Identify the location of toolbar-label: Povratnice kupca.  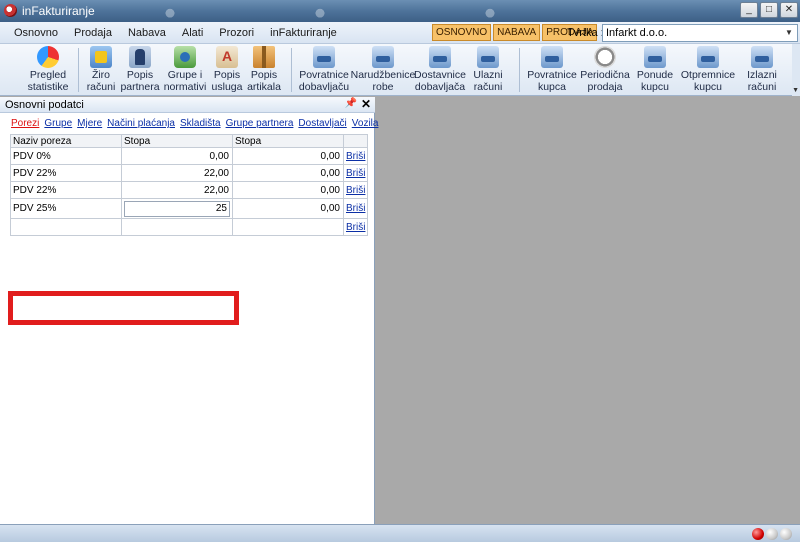
(552, 81).